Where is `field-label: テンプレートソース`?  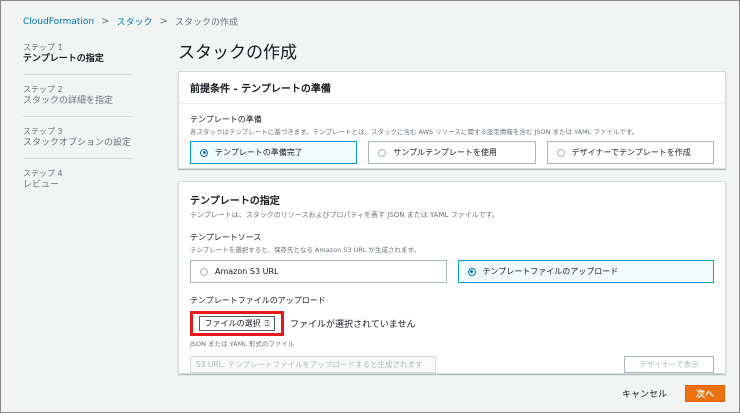
field-label: テンプレートソース is located at coordinates (226, 237).